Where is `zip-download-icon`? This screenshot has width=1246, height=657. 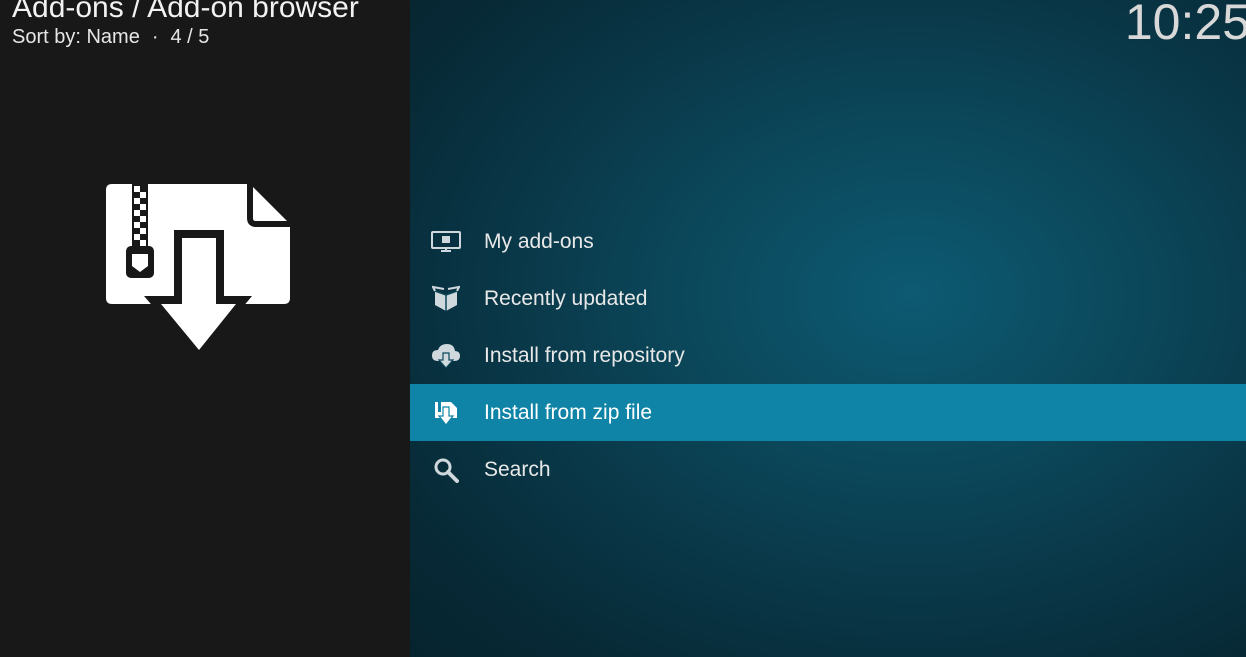 zip-download-icon is located at coordinates (198, 272).